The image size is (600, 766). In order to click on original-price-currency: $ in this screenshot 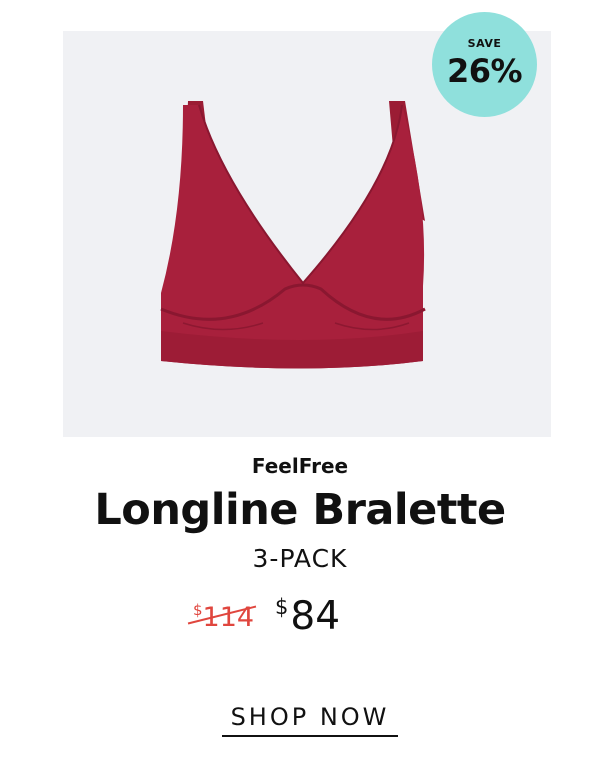, I will do `click(198, 610)`.